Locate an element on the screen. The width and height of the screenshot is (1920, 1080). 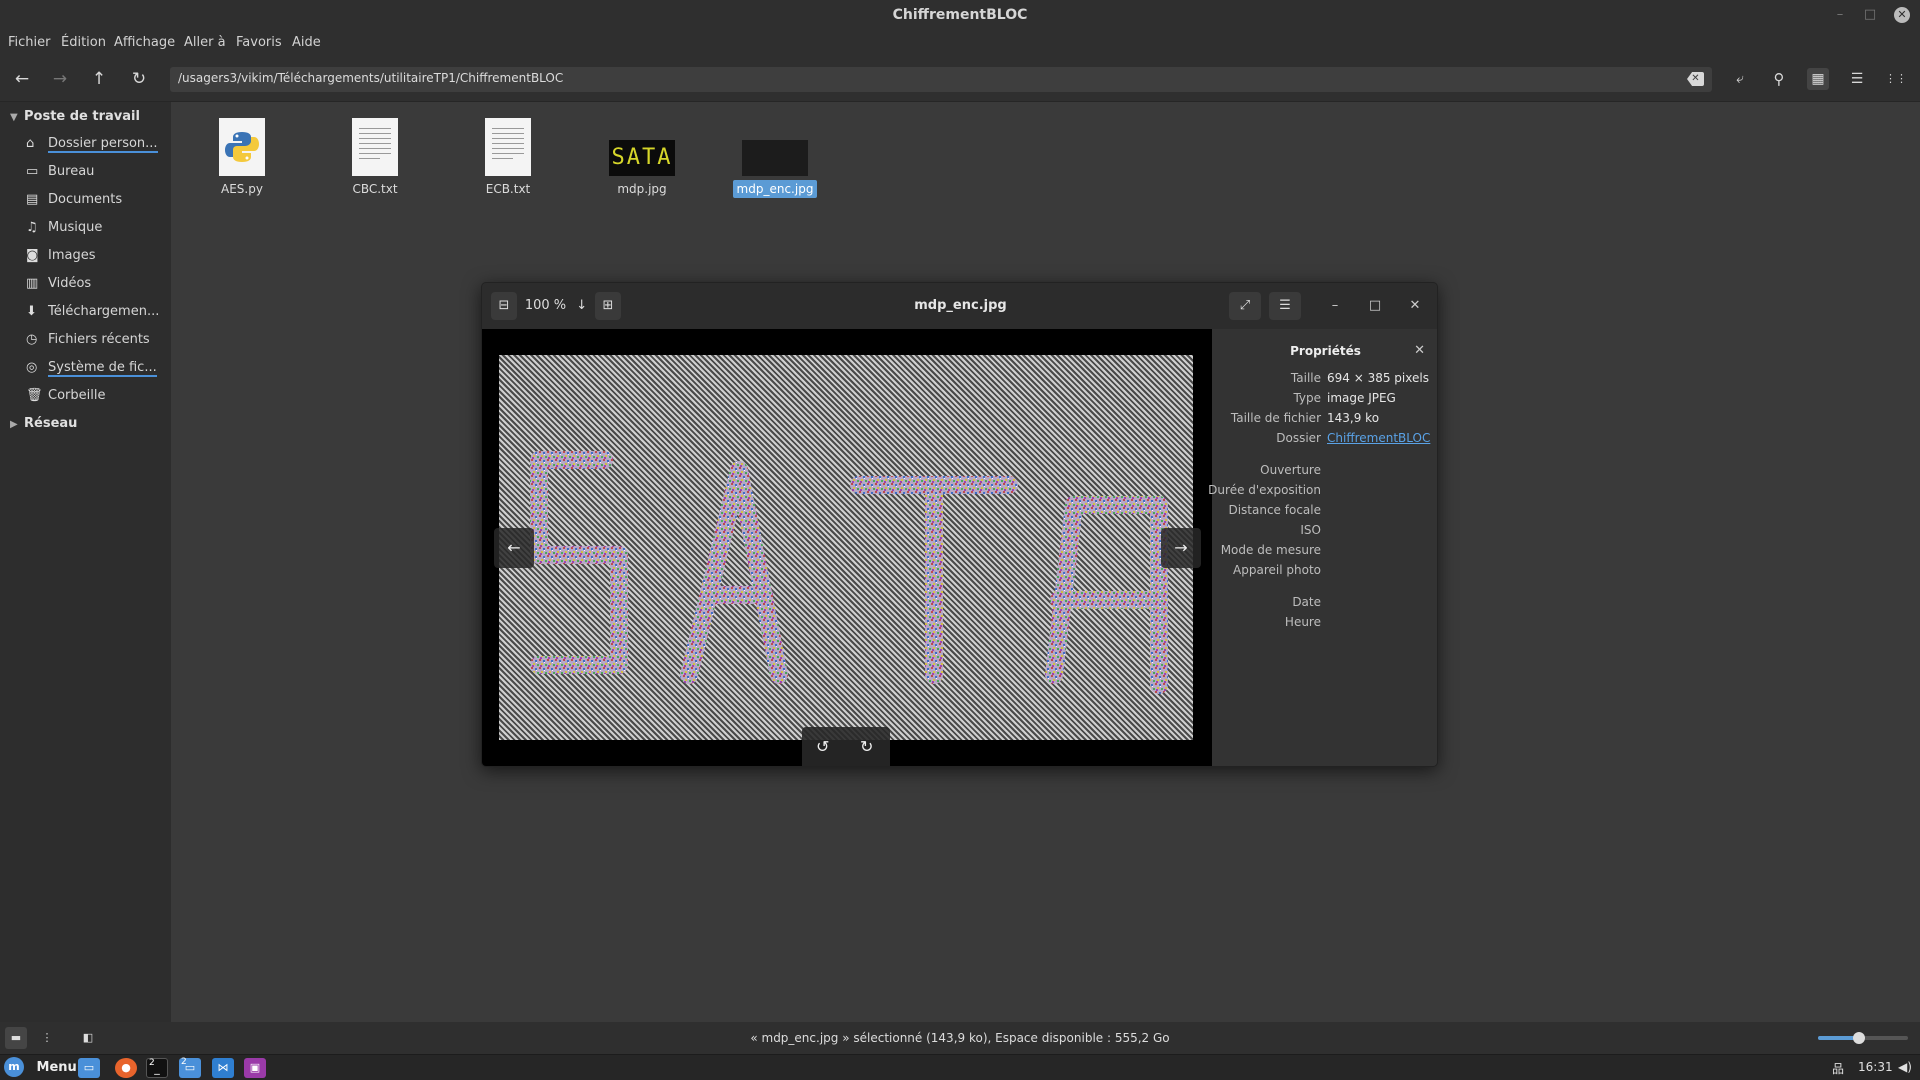
fullscreen-icon: ⤢ is located at coordinates (1245, 306).